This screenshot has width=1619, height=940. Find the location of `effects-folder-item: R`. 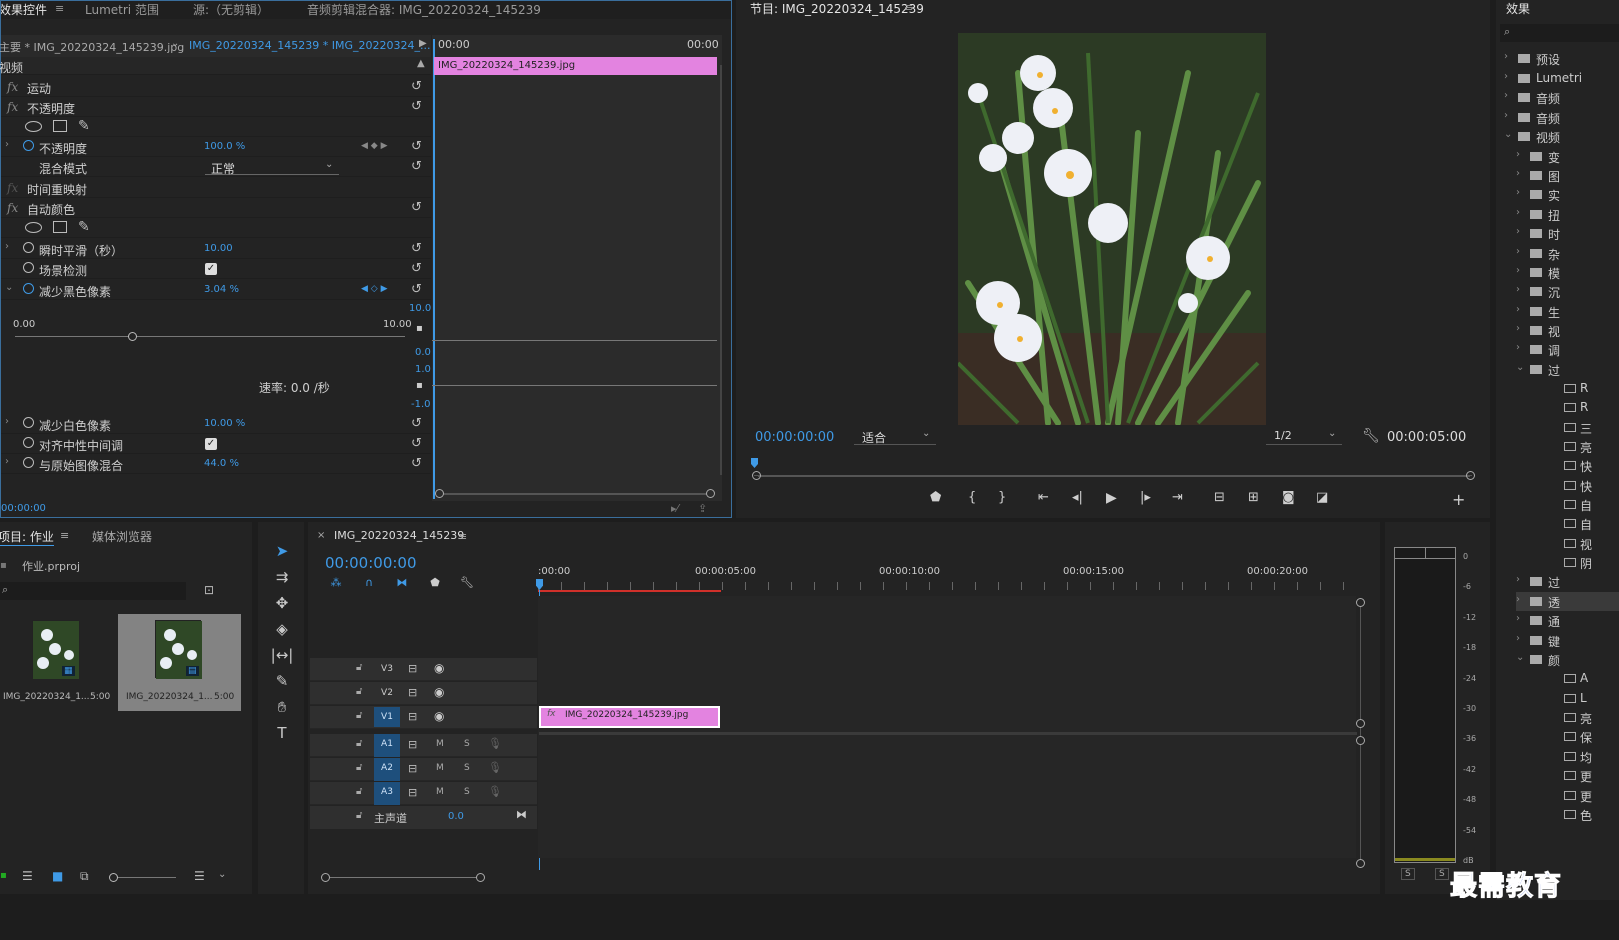

effects-folder-item: R is located at coordinates (1573, 388).